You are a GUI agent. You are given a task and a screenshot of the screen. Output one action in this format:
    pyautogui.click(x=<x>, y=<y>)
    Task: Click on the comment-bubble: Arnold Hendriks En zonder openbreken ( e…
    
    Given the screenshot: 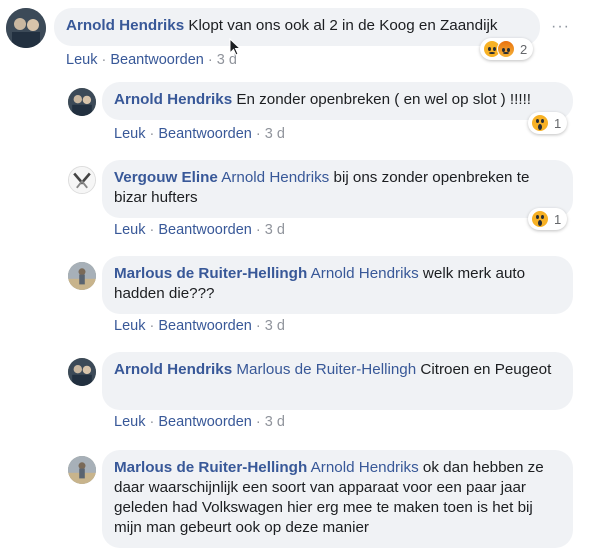 What is the action you would take?
    pyautogui.click(x=337, y=101)
    